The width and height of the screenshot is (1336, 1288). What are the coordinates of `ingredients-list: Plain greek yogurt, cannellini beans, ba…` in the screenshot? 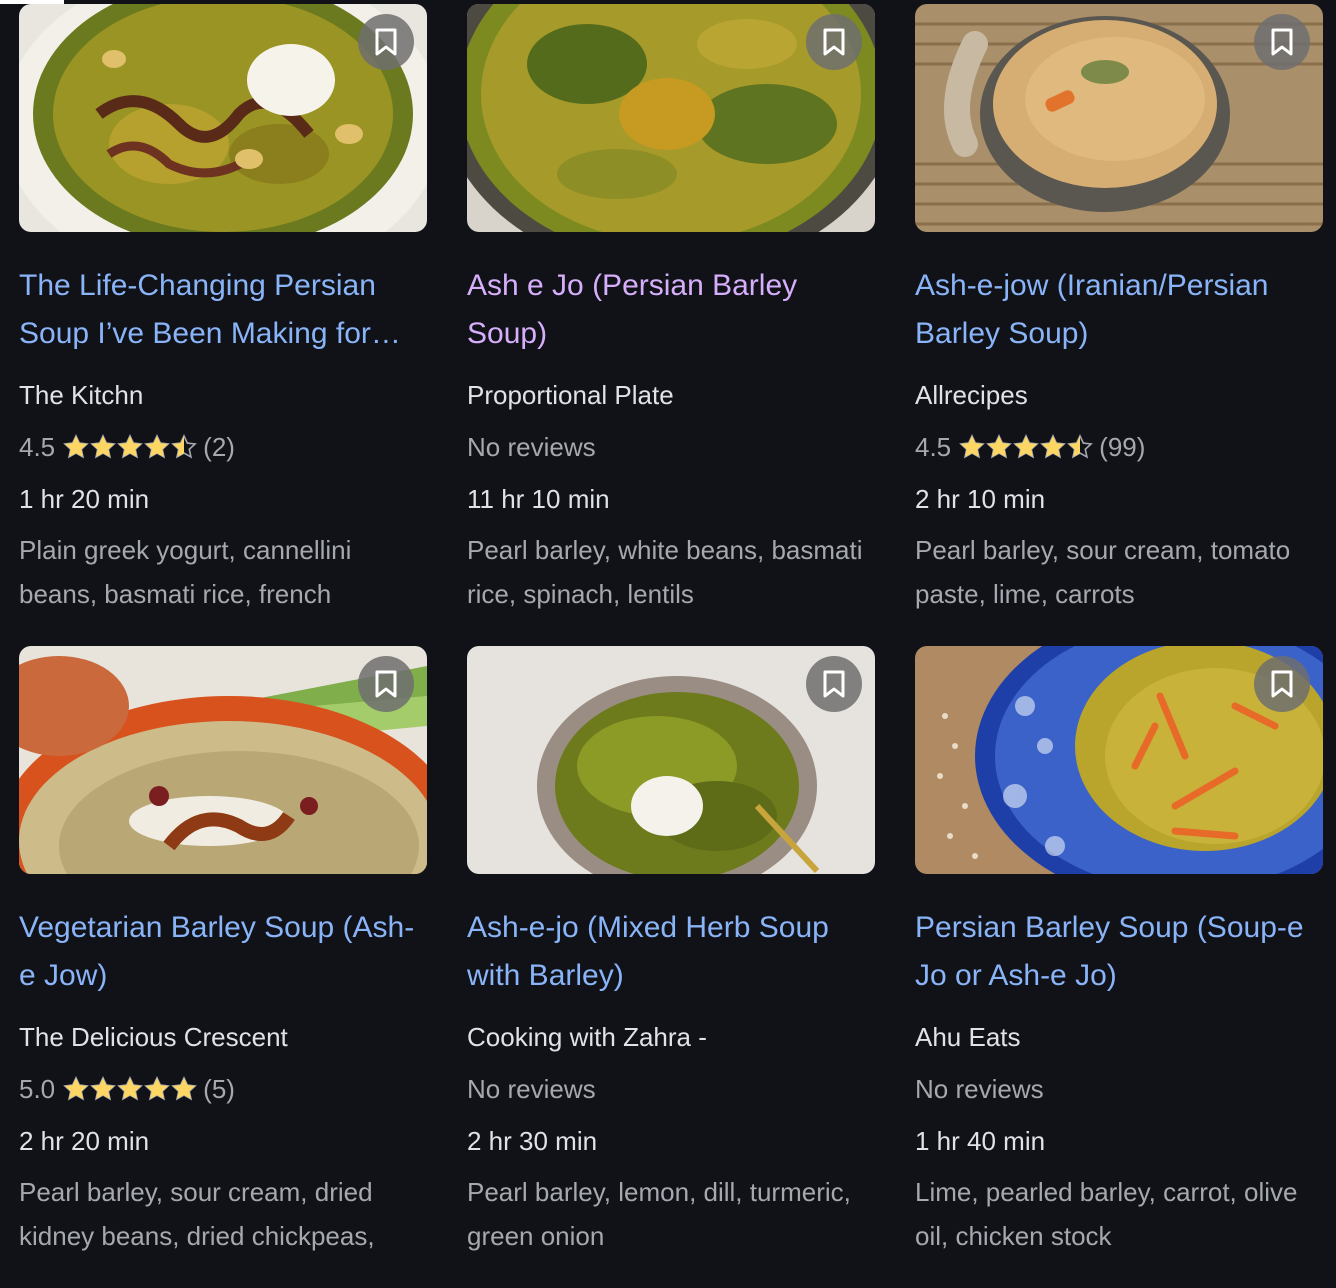 It's located at (185, 572).